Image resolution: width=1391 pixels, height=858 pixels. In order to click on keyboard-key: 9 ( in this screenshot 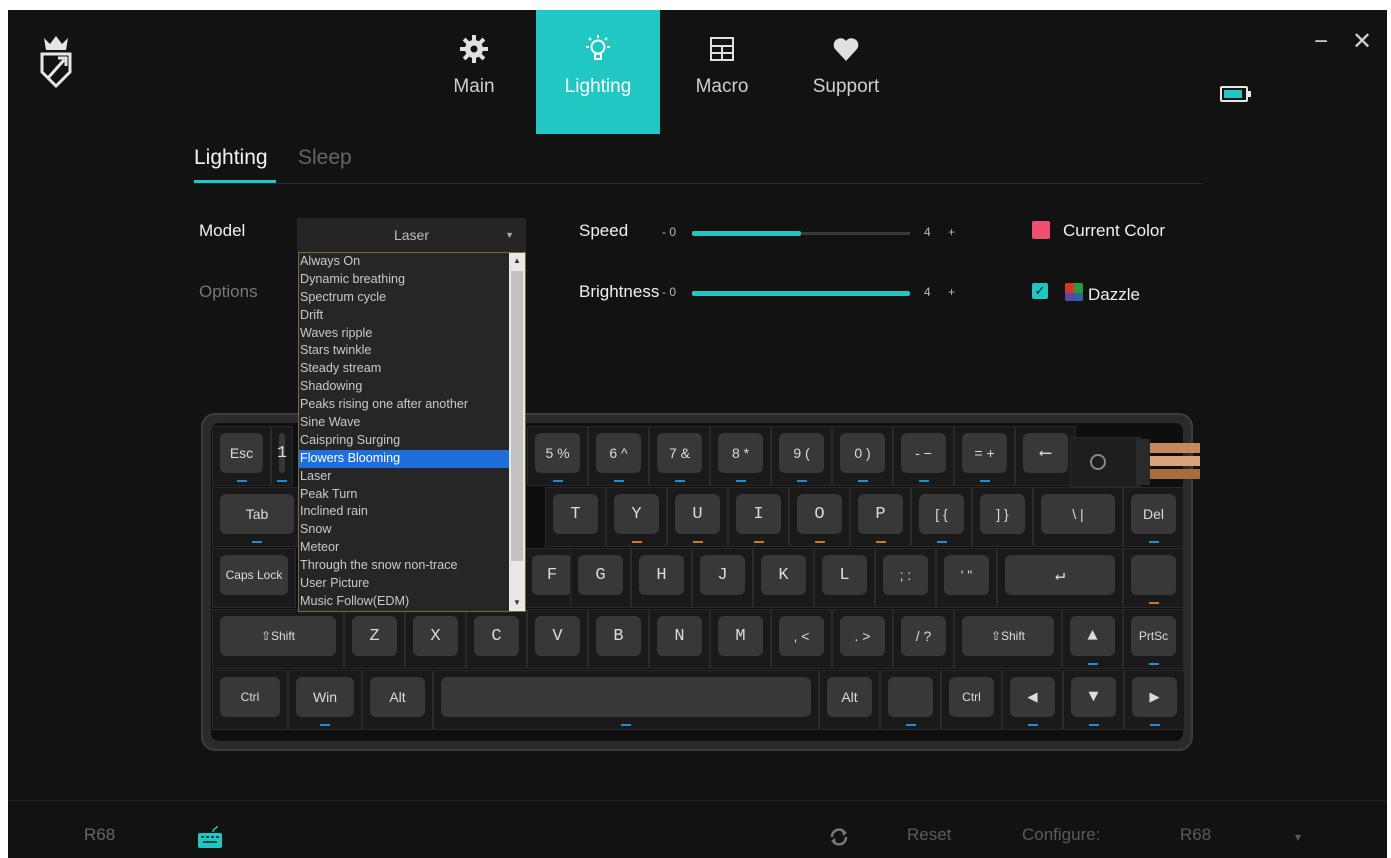, I will do `click(801, 456)`.